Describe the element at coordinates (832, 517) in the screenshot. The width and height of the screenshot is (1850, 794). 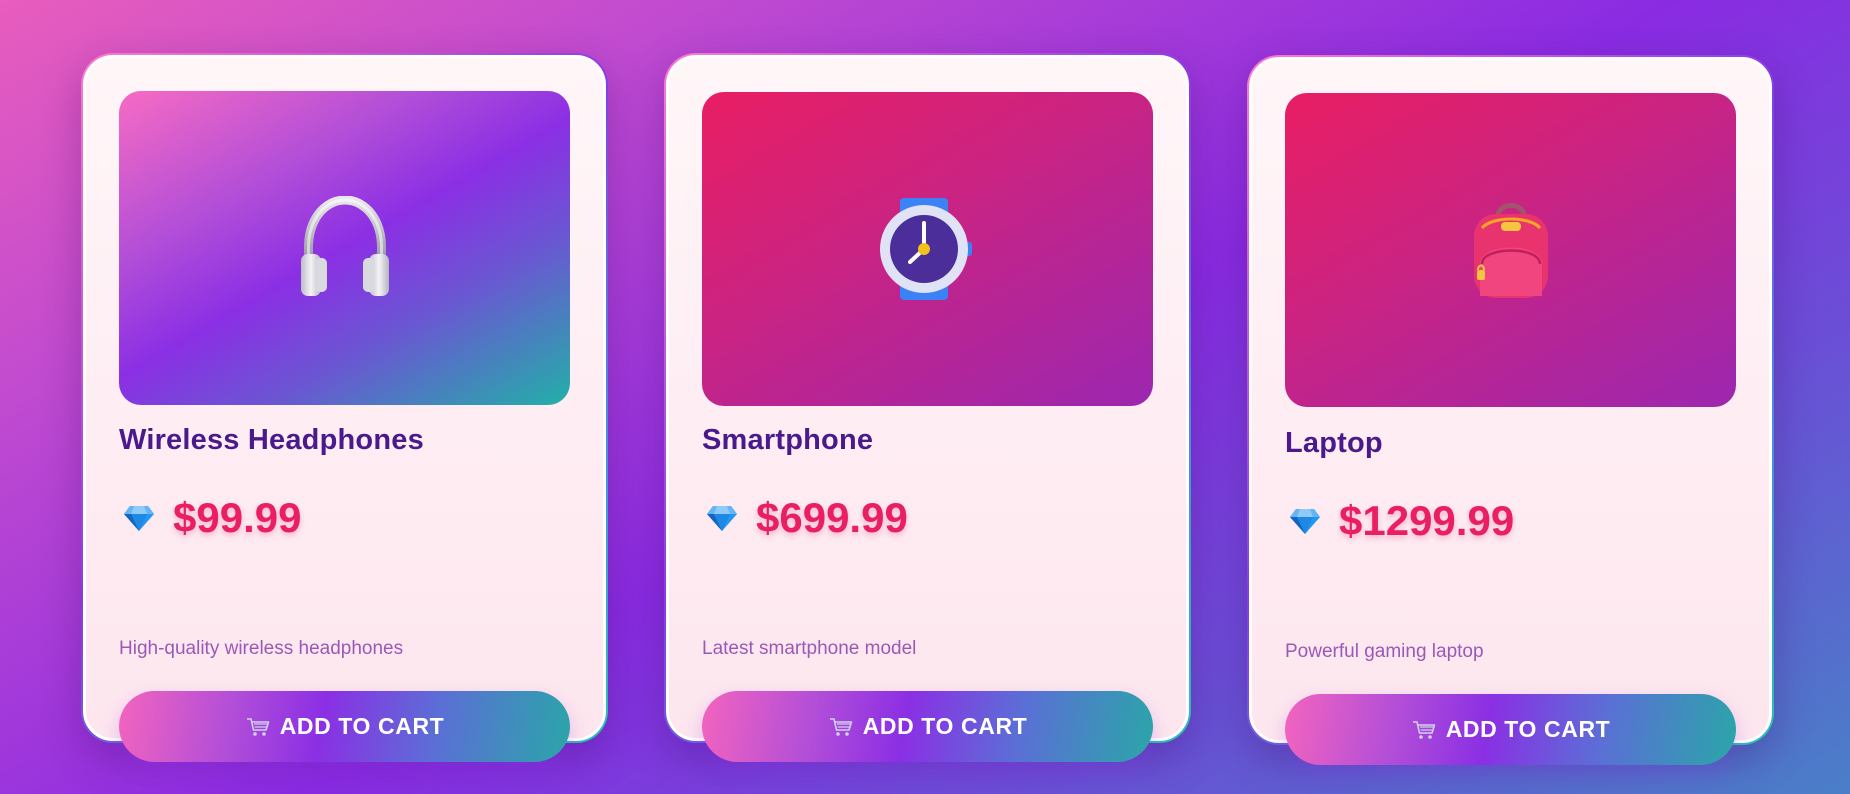
I see `product-price: $699.99` at that location.